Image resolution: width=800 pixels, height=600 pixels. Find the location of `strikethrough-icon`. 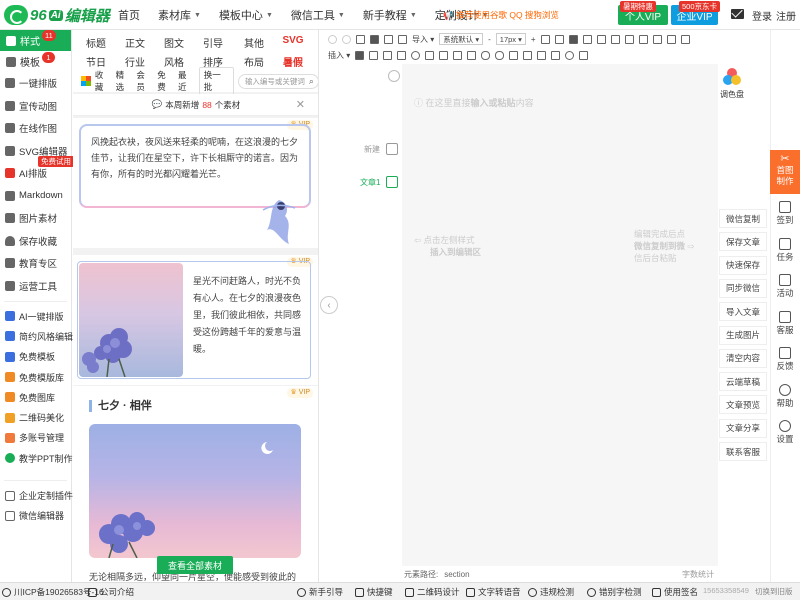

strikethrough-icon is located at coordinates (615, 39).